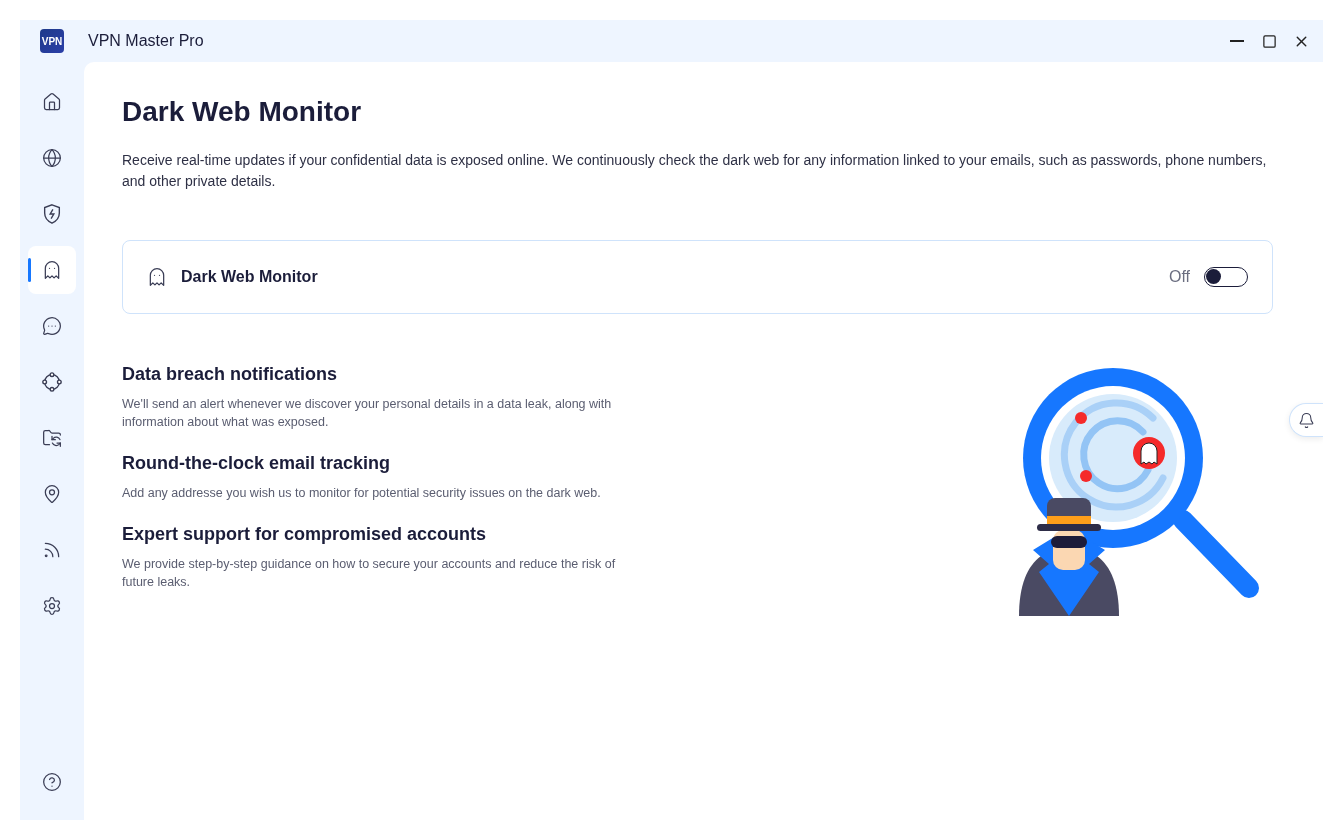  Describe the element at coordinates (52, 606) in the screenshot. I see `settings-icon` at that location.